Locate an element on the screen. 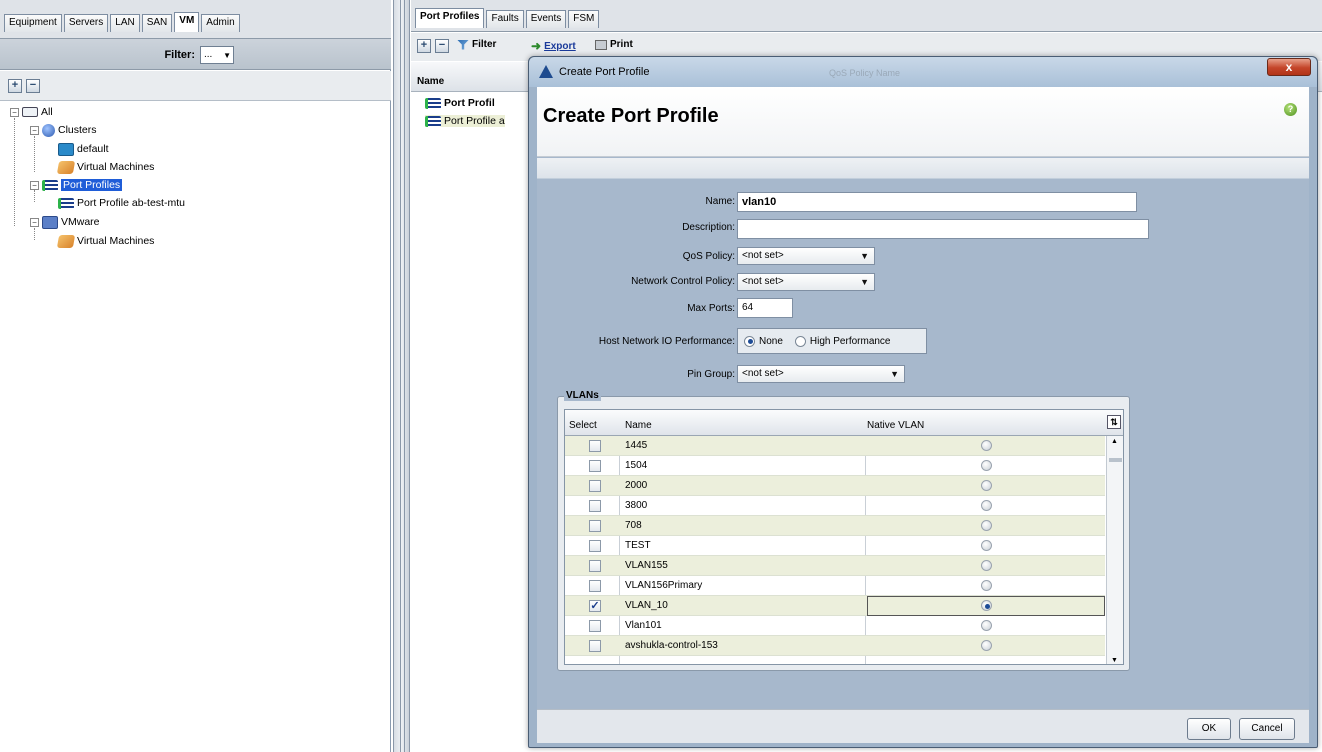 The height and width of the screenshot is (752, 1322). tab-lan: LAN is located at coordinates (125, 23).